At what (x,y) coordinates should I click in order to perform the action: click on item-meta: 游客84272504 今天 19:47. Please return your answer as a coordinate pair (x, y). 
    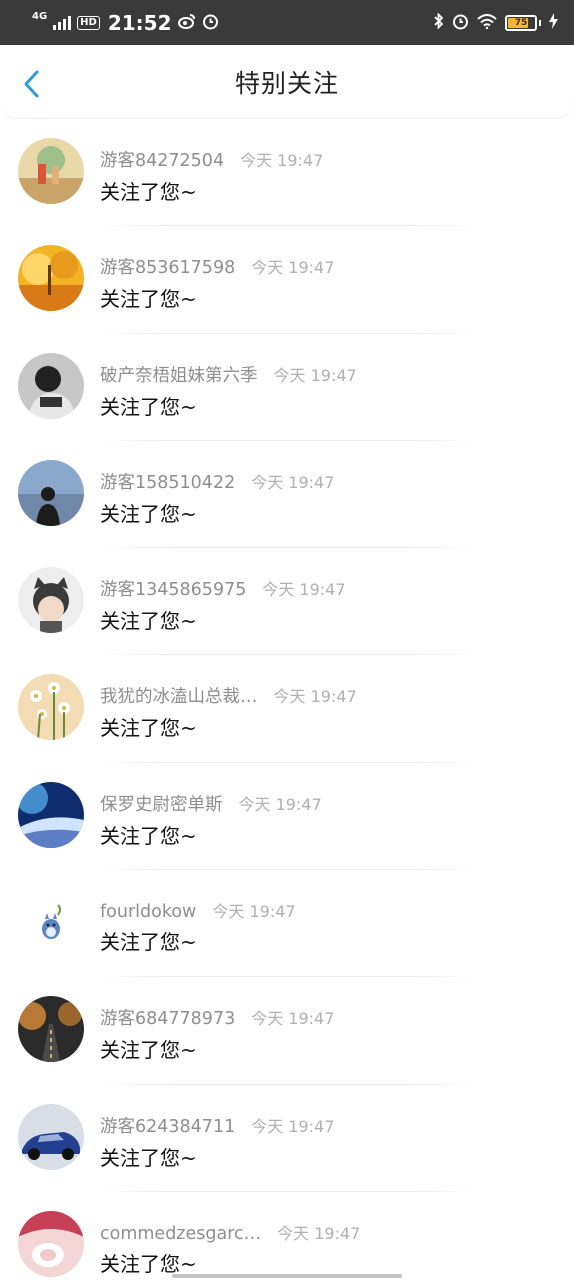
    Looking at the image, I should click on (211, 159).